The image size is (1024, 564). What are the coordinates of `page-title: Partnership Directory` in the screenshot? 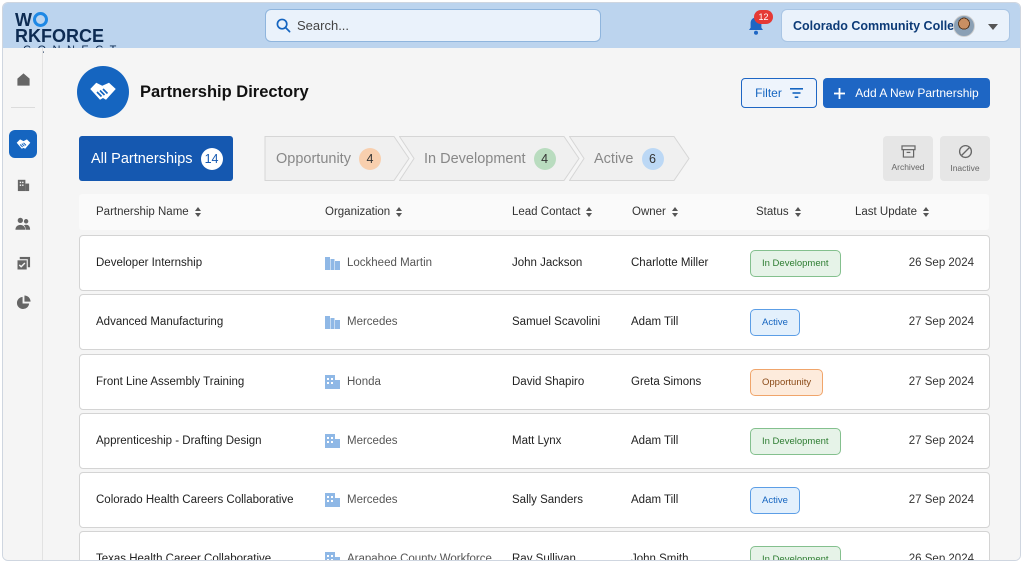 It's located at (224, 92).